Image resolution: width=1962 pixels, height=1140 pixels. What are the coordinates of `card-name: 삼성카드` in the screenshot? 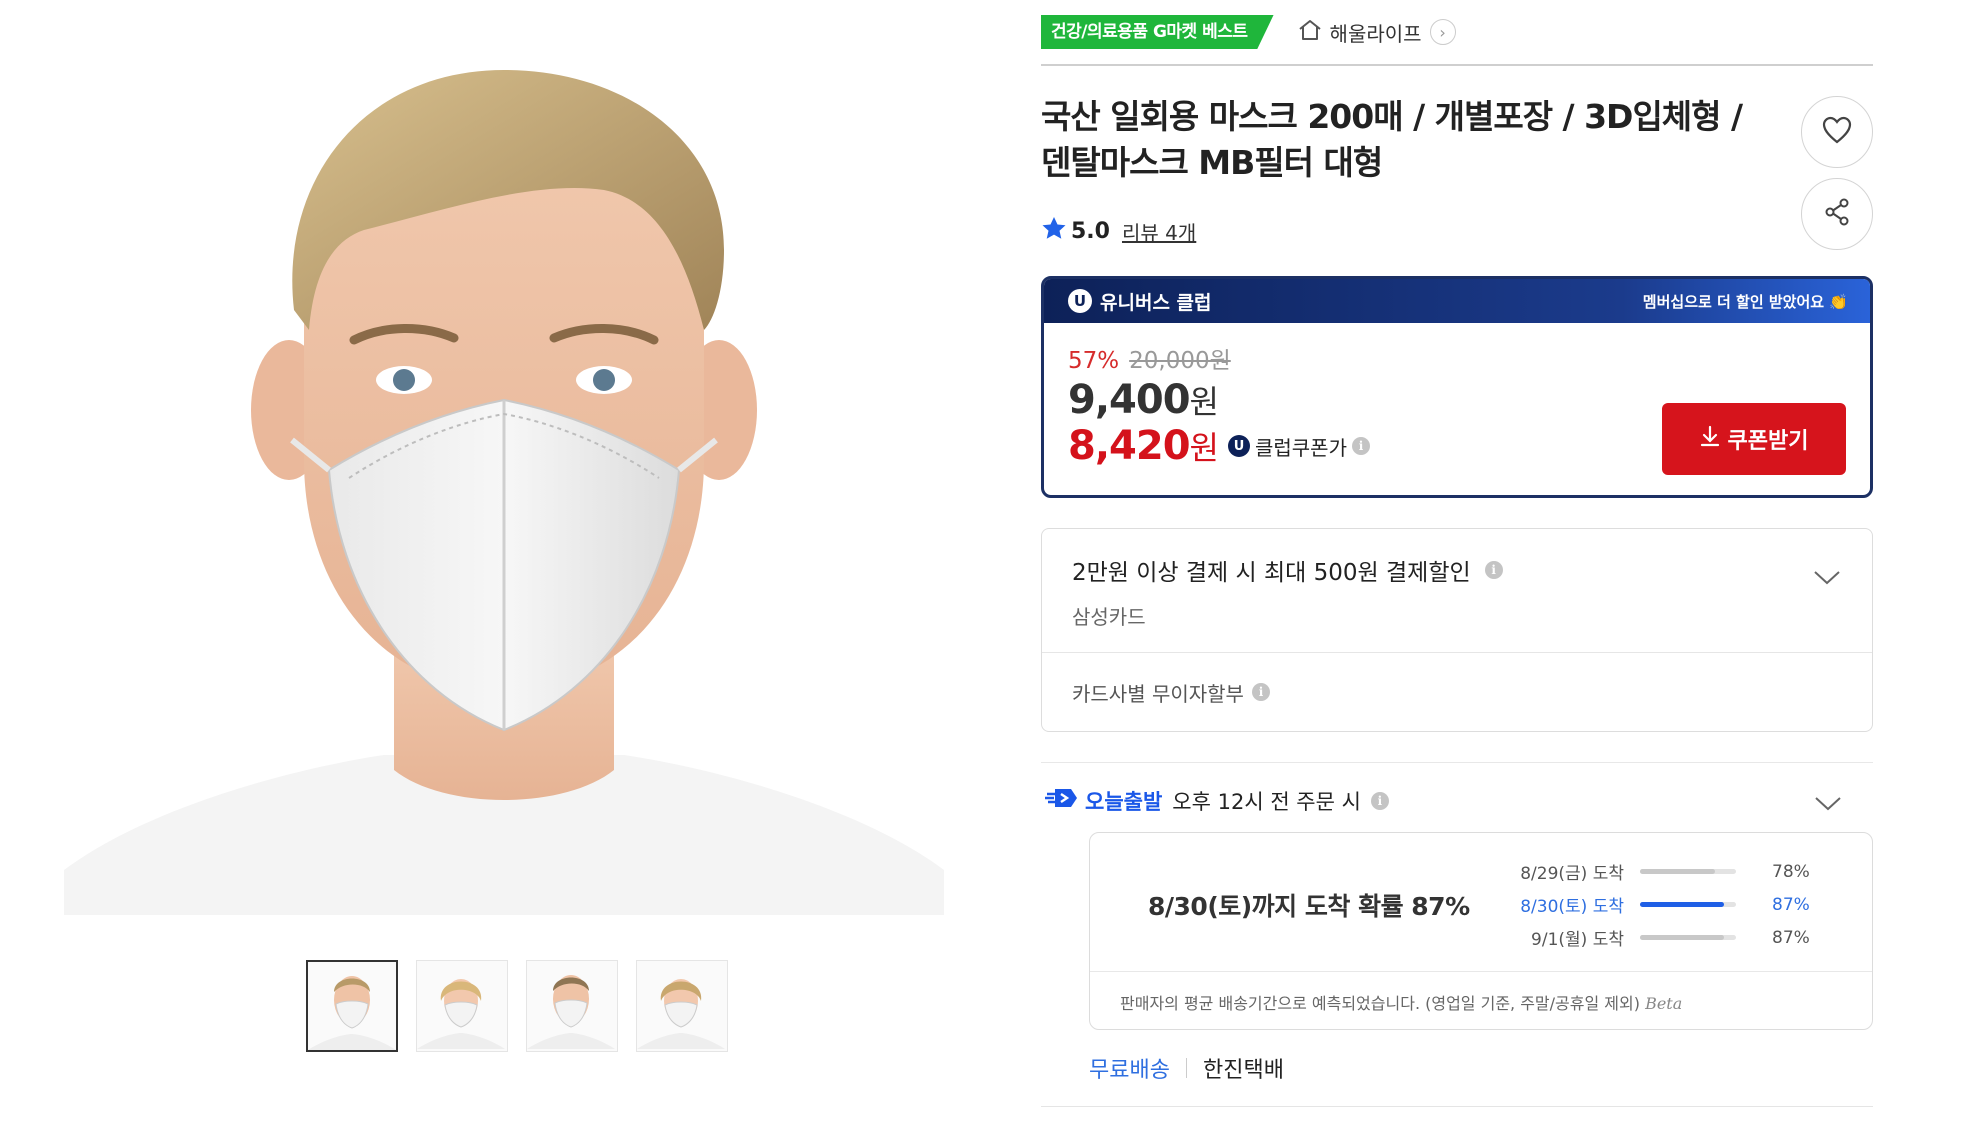 It's located at (1109, 617).